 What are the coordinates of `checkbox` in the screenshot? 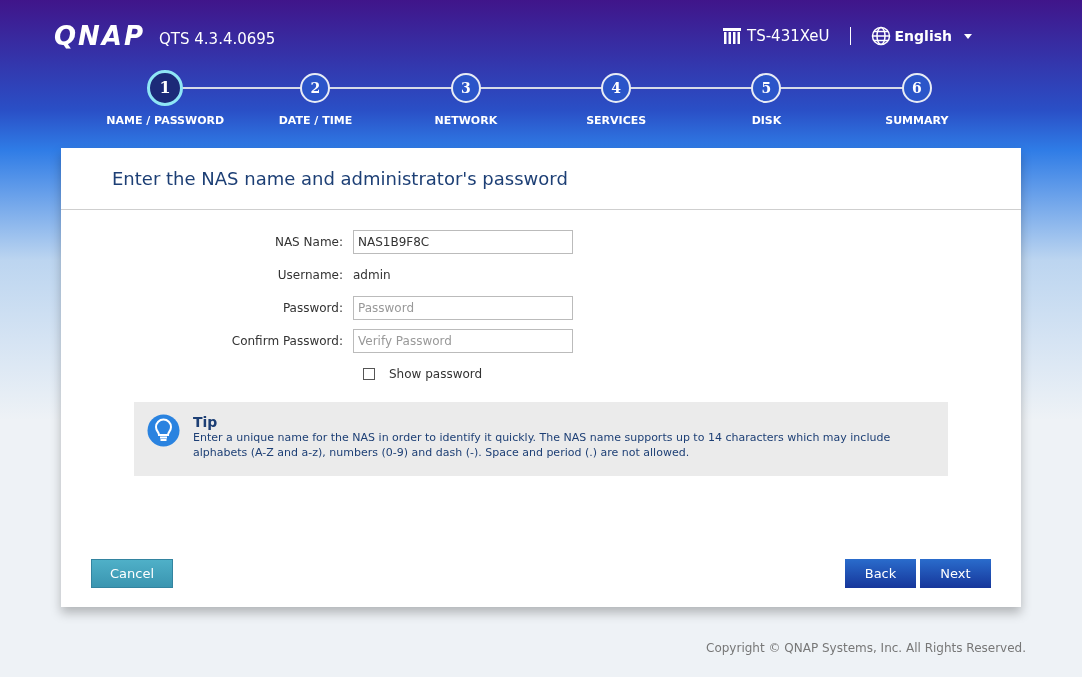 It's located at (369, 374).